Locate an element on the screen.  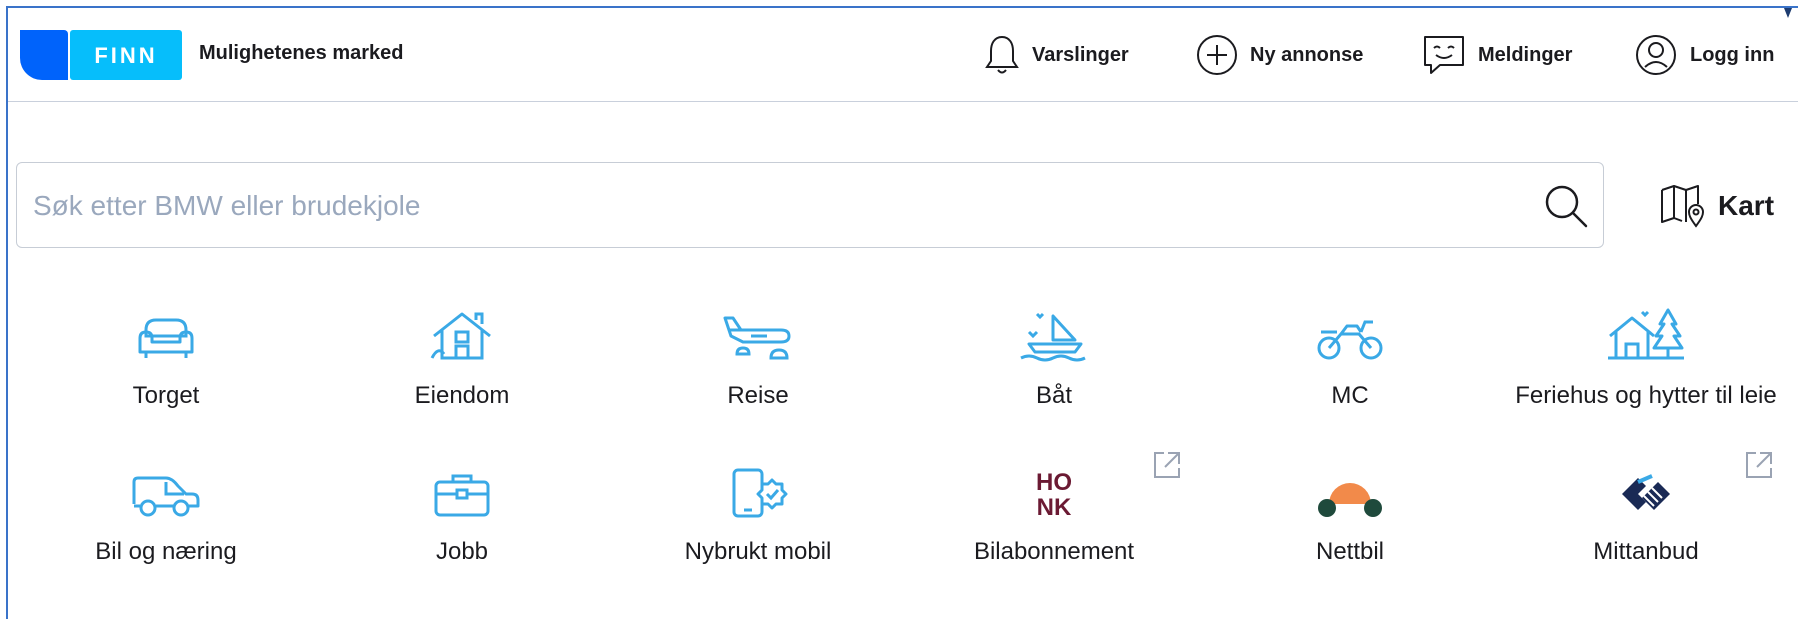
category-label: Reise is located at coordinates (758, 395).